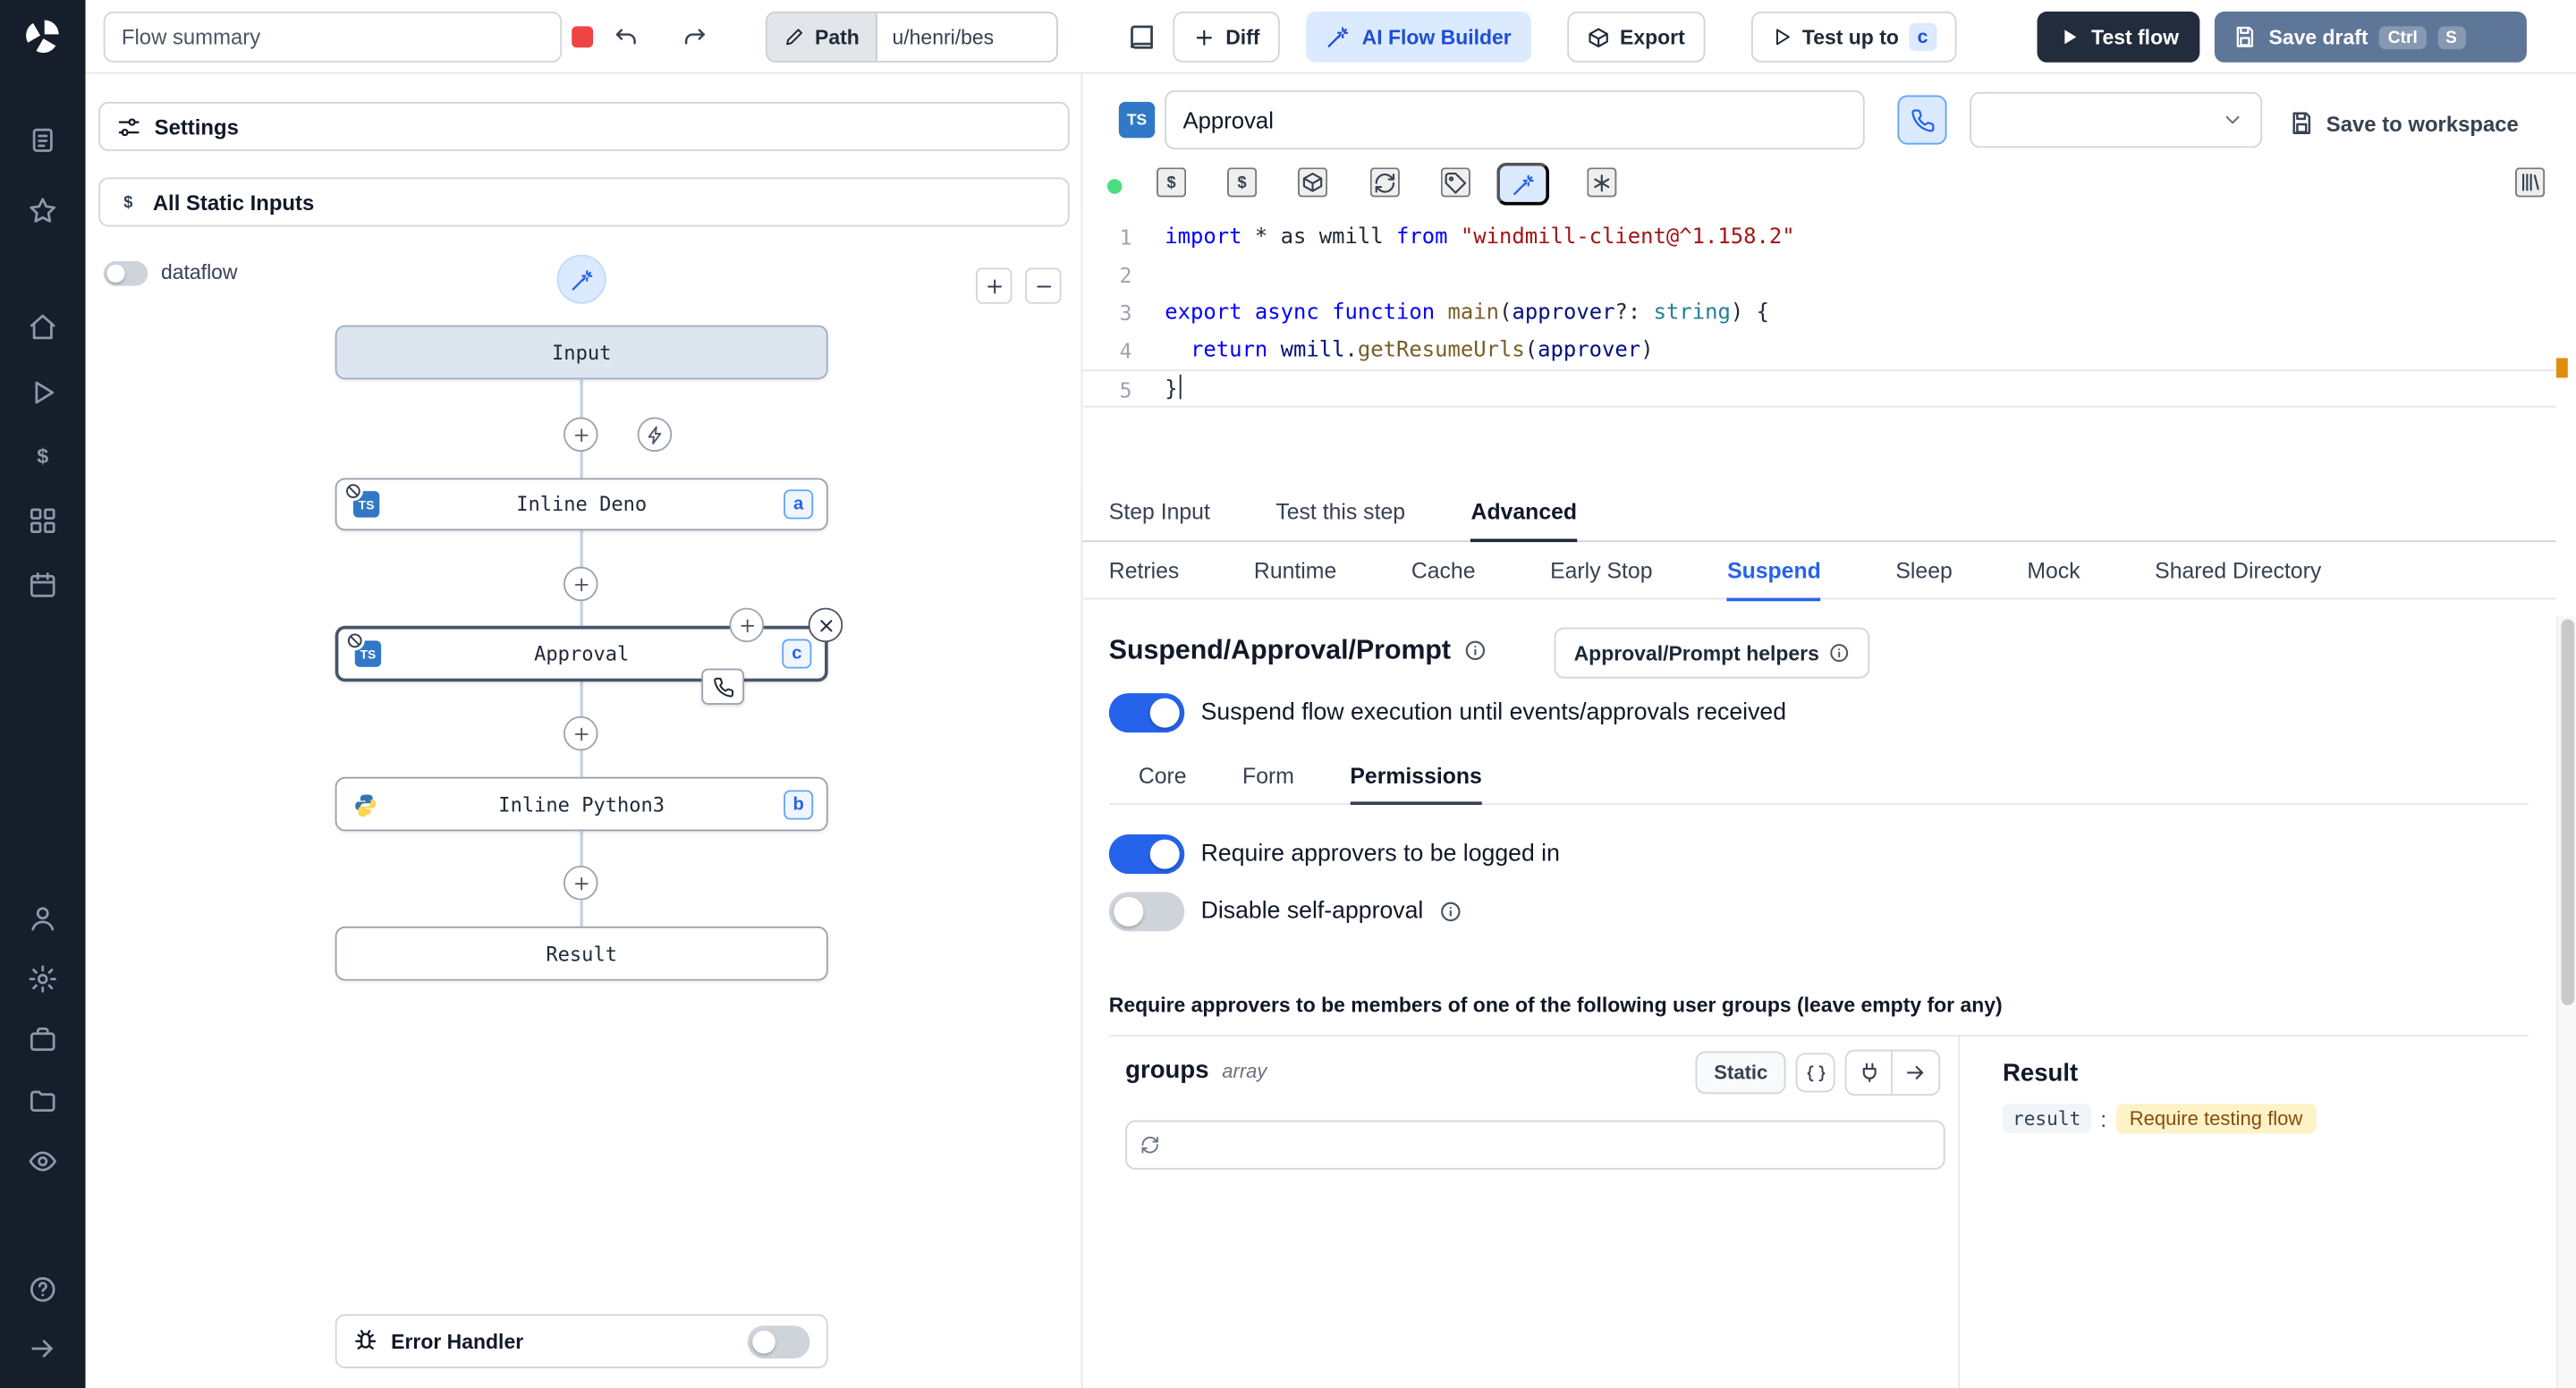  What do you see at coordinates (43, 457) in the screenshot?
I see `sidebar-variables-icon` at bounding box center [43, 457].